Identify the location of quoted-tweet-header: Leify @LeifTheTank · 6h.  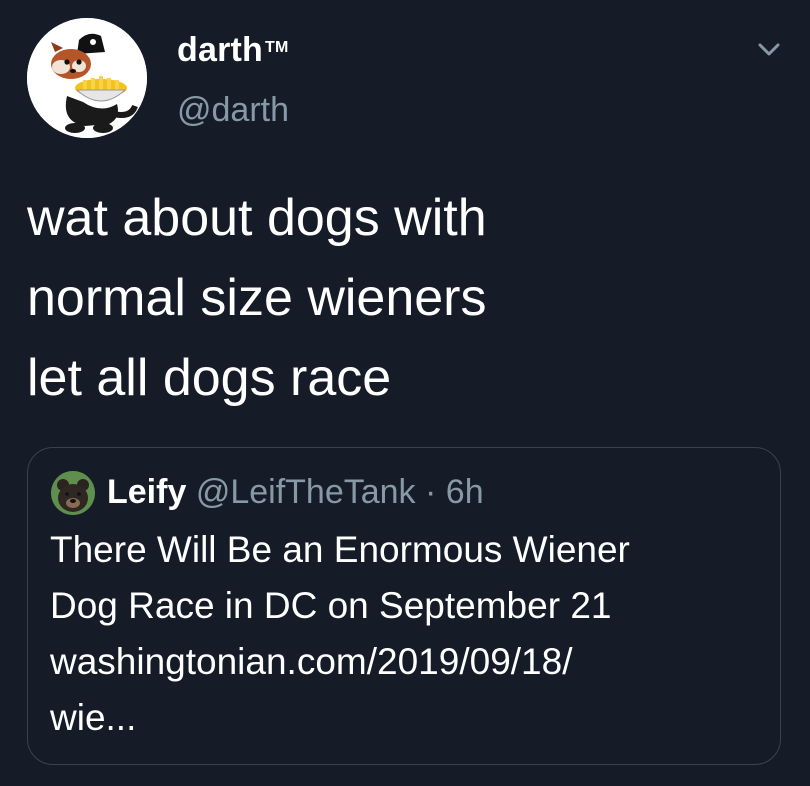
(295, 492).